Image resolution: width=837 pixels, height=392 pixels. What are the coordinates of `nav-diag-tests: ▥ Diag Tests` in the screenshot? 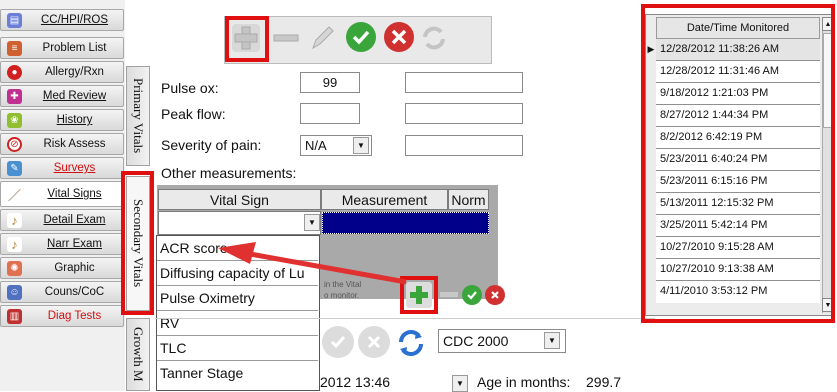 It's located at (62, 316).